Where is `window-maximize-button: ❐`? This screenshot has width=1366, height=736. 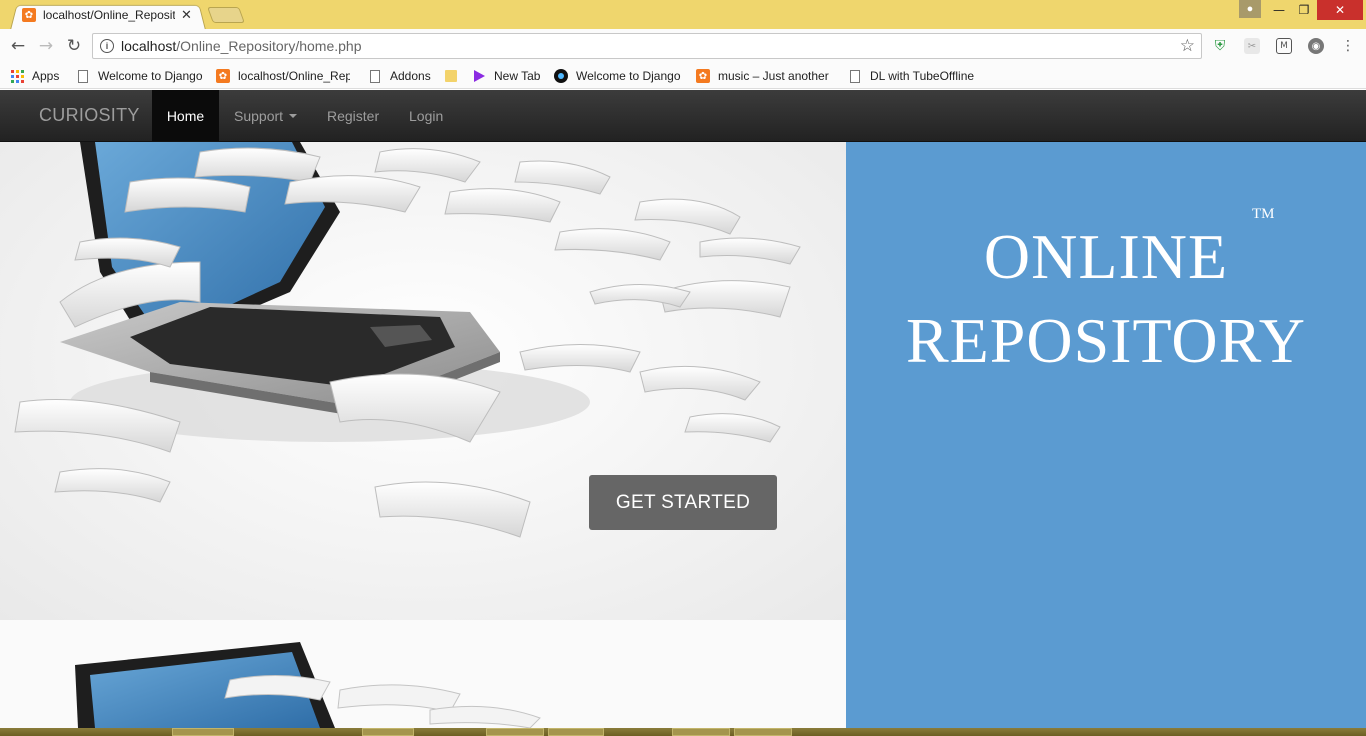 window-maximize-button: ❐ is located at coordinates (1304, 10).